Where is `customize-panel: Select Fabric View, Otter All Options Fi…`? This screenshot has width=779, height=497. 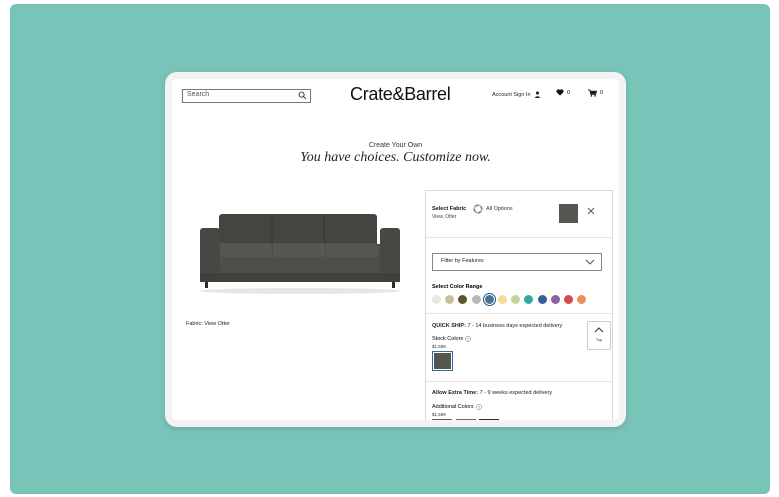
customize-panel: Select Fabric View, Otter All Options Fi… is located at coordinates (519, 305).